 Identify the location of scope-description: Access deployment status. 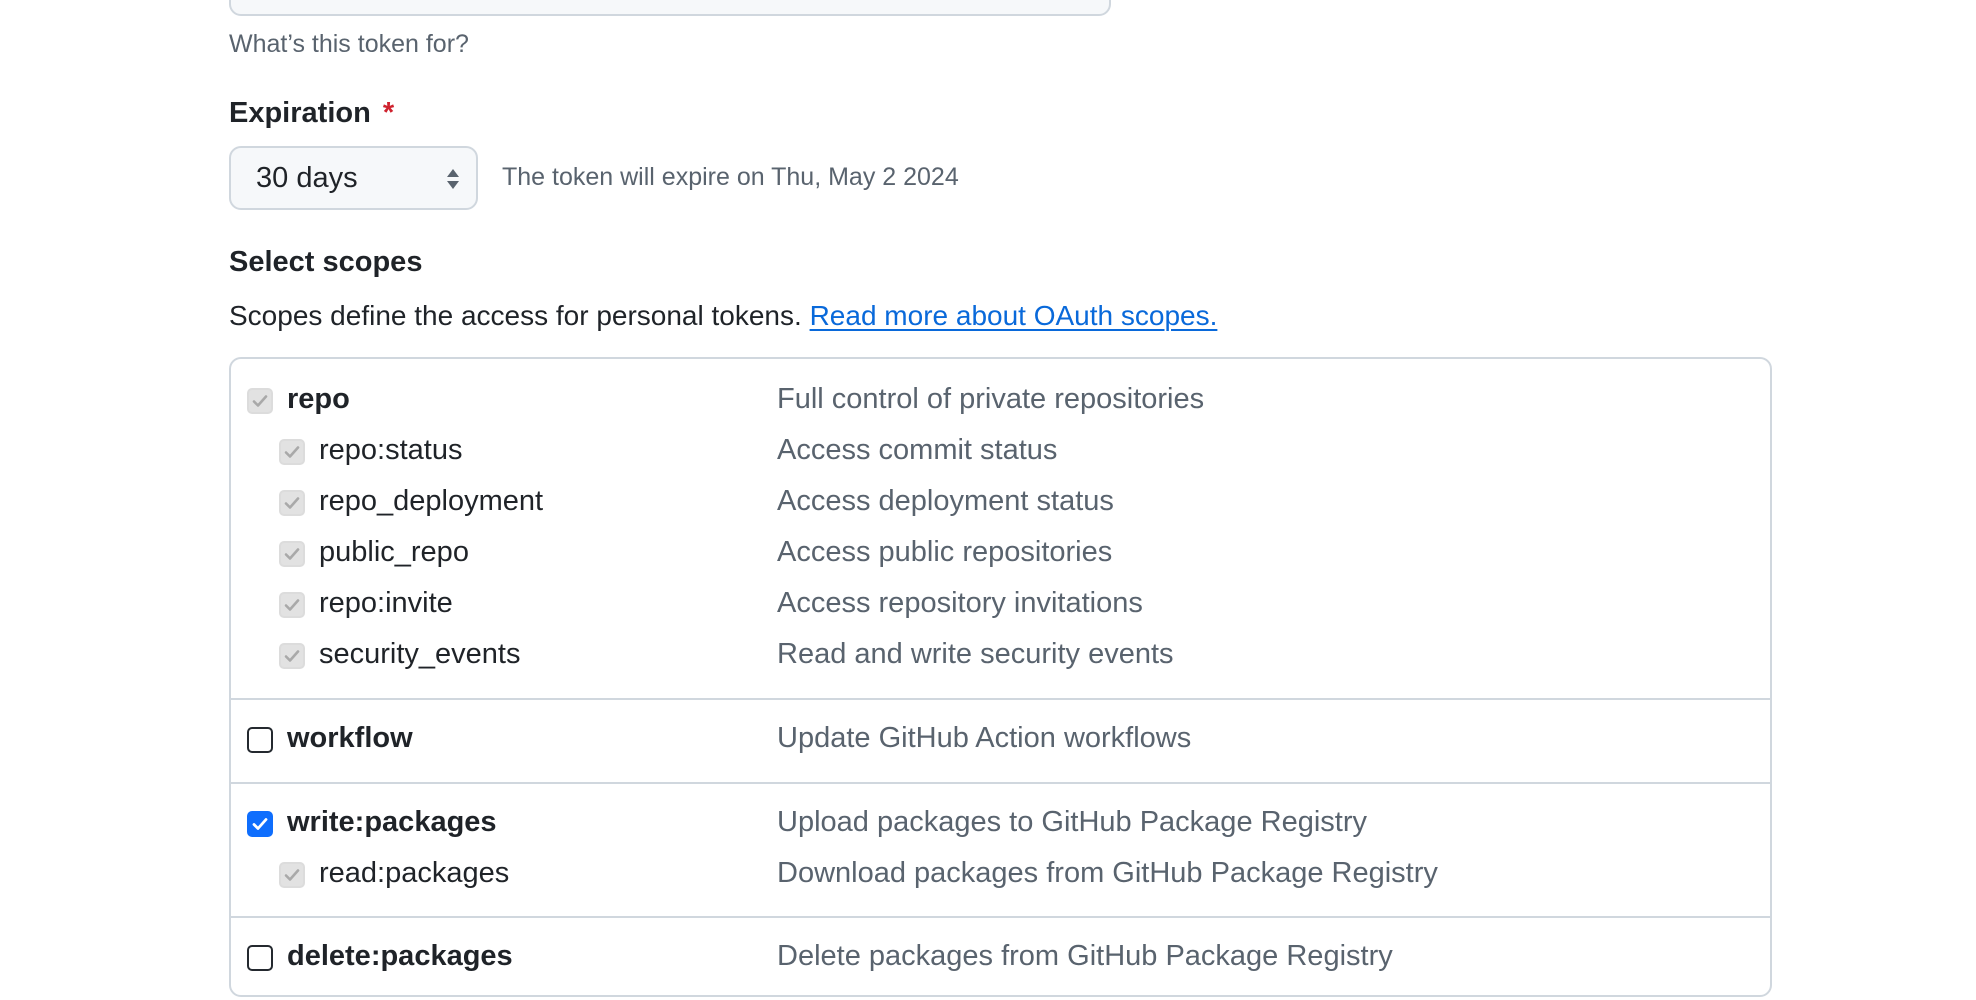
(945, 501).